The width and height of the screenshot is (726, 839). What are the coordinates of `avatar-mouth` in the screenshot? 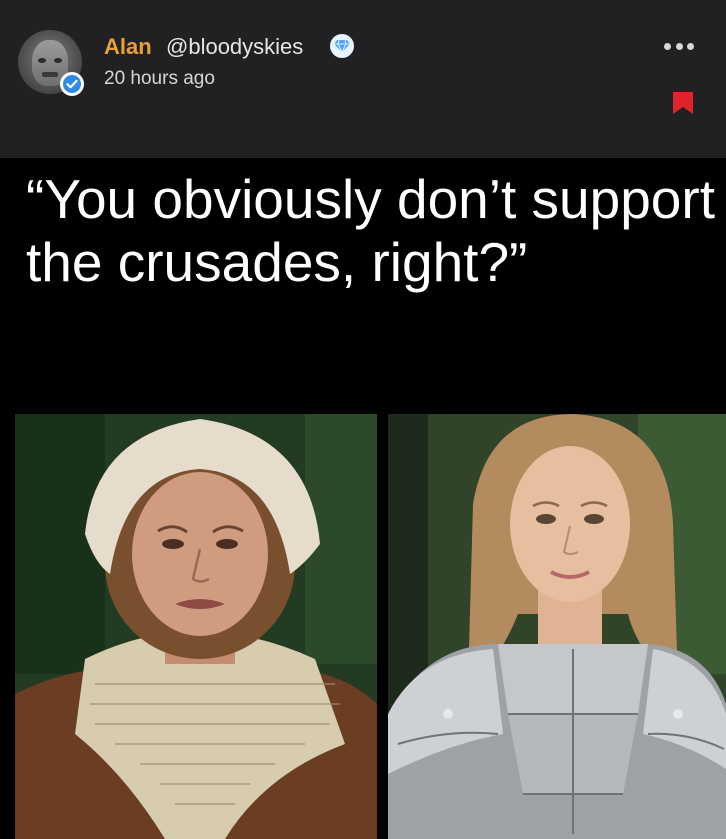 It's located at (50, 74).